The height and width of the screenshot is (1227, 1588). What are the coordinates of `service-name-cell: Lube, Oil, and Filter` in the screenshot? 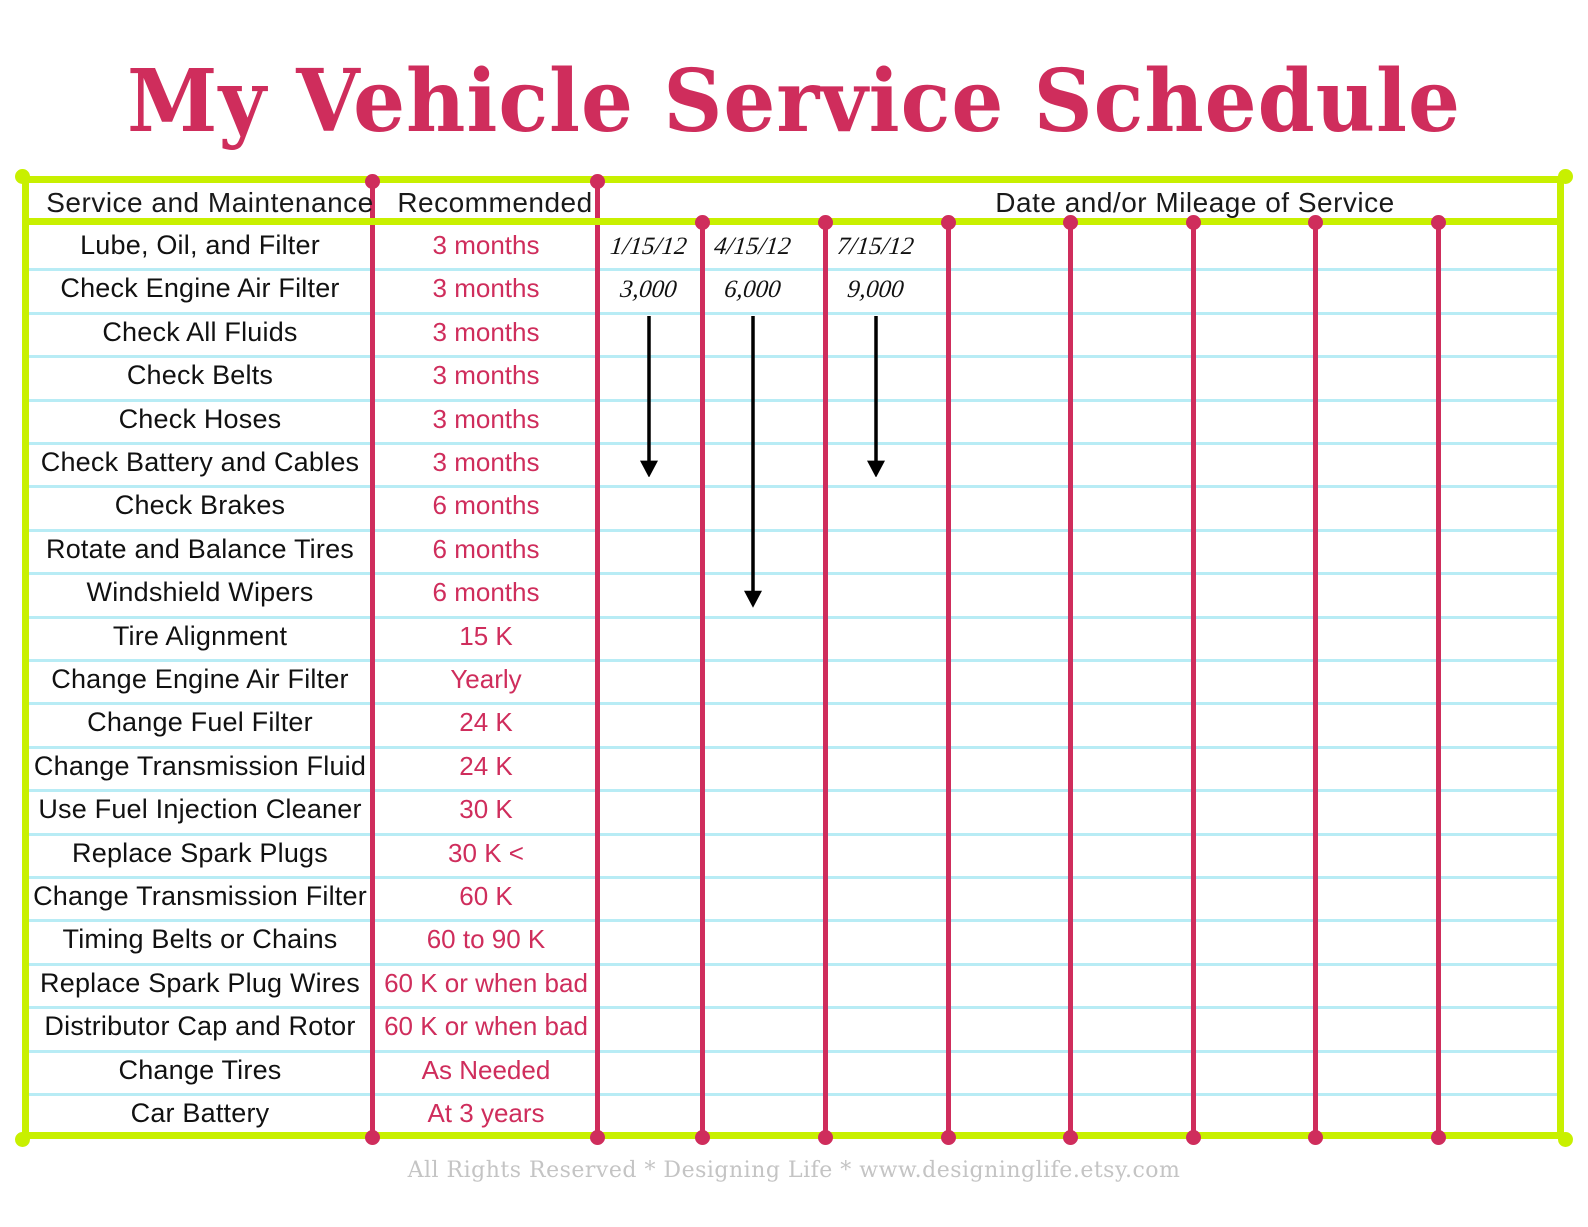 It's located at (200, 245).